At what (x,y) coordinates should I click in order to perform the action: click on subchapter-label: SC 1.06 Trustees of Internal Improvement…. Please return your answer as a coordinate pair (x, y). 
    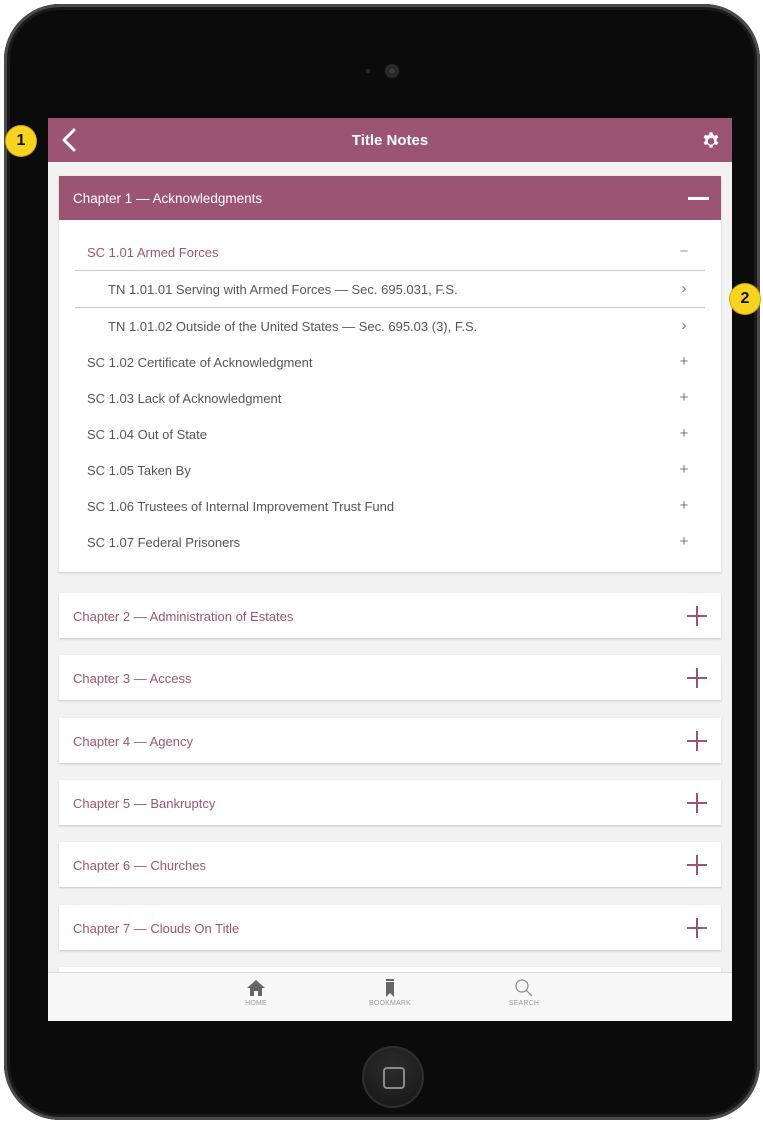
    Looking at the image, I should click on (241, 506).